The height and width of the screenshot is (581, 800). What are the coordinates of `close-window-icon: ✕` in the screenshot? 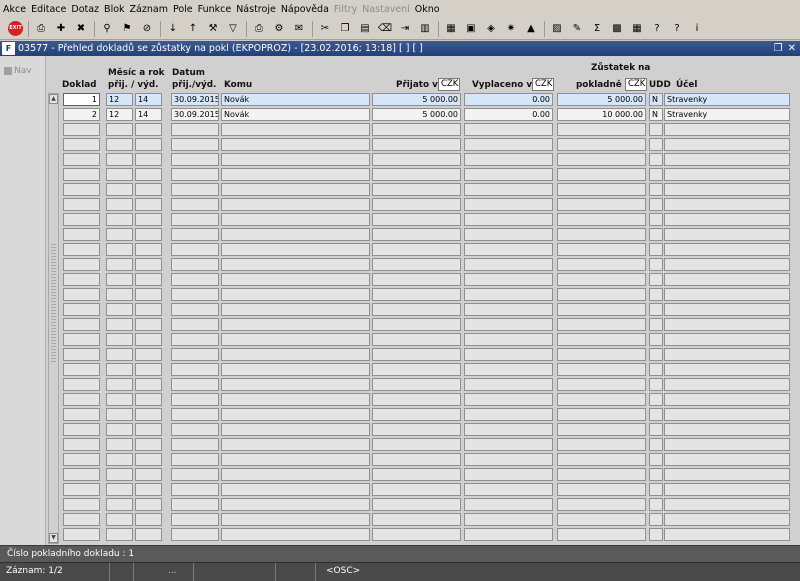 It's located at (792, 48).